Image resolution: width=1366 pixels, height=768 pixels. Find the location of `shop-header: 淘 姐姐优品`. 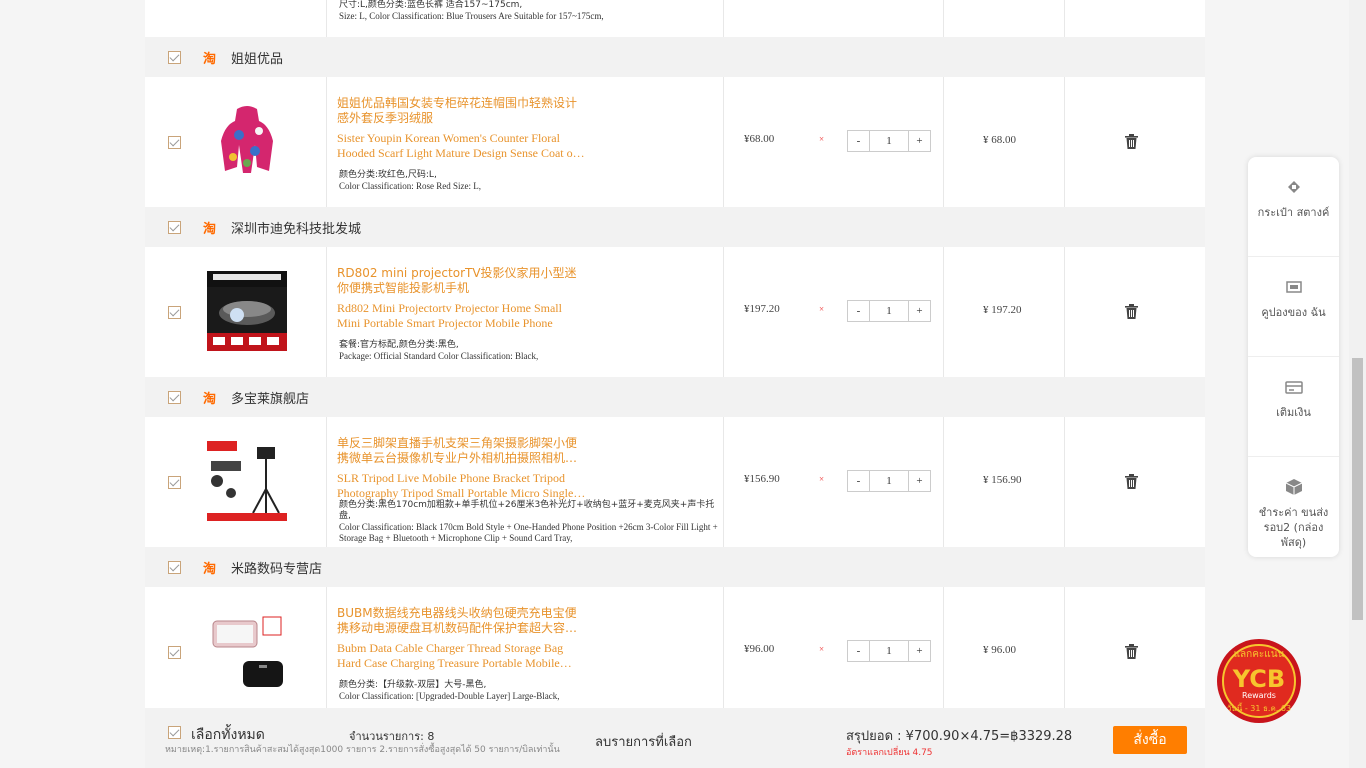

shop-header: 淘 姐姐优品 is located at coordinates (675, 57).